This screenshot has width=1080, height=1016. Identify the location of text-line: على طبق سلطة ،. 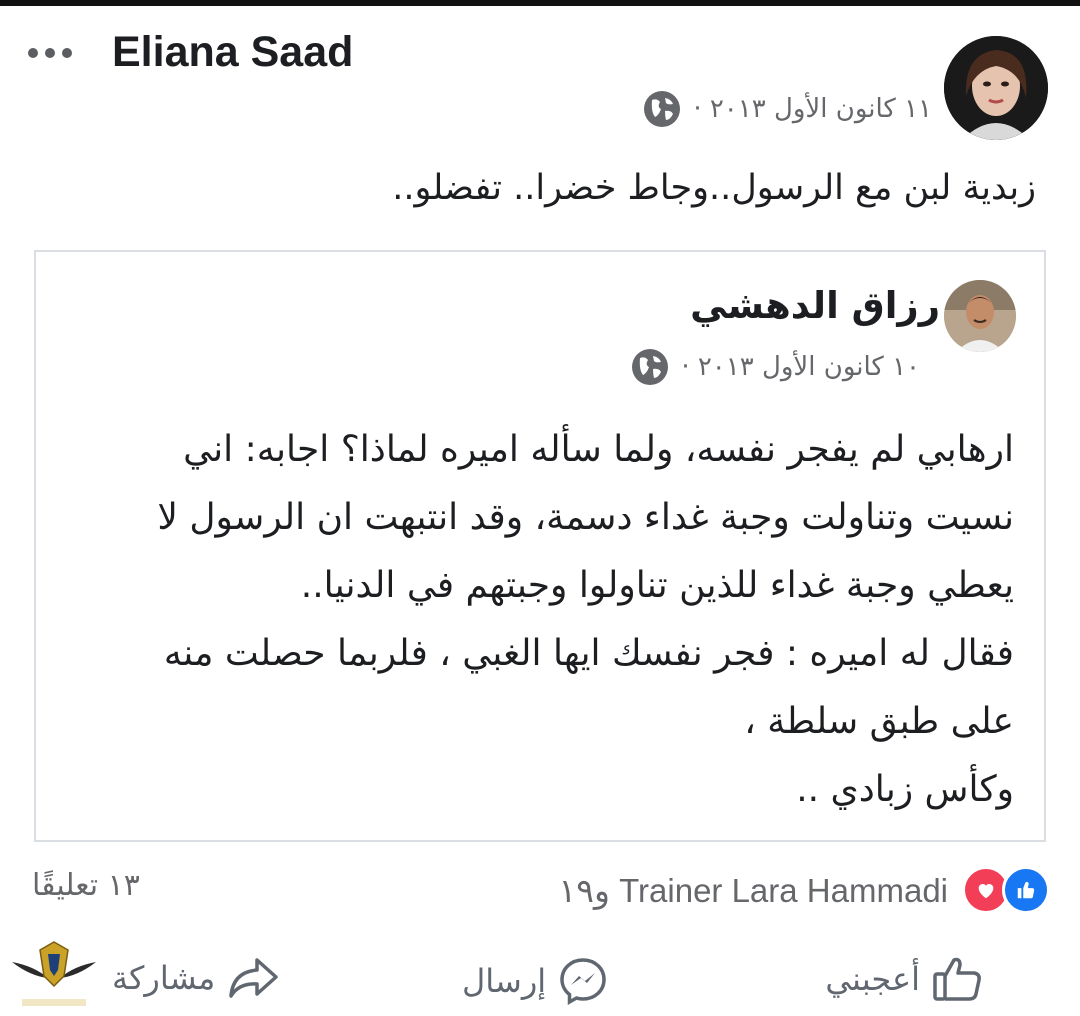
(879, 721).